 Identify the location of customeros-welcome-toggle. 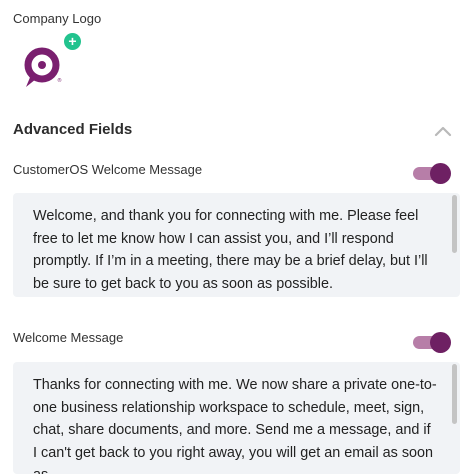
(432, 173).